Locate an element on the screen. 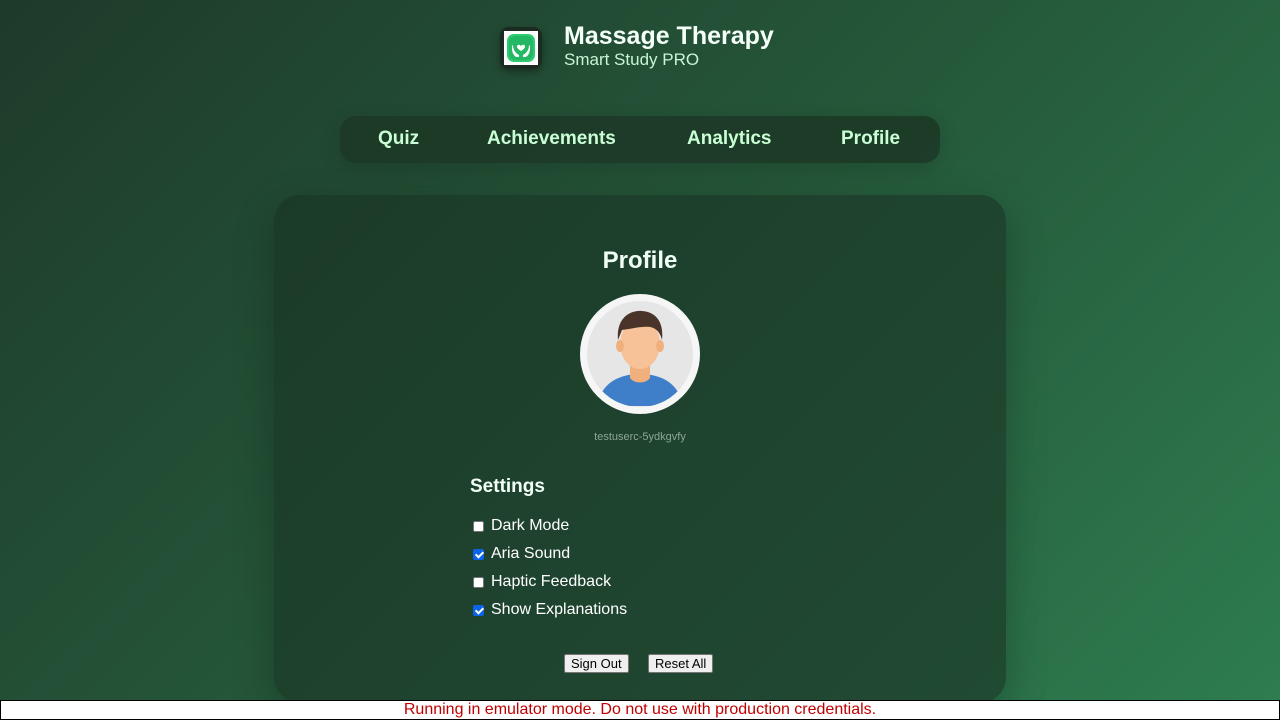 The image size is (1280, 720). reset-all-button: Reset All is located at coordinates (681, 663).